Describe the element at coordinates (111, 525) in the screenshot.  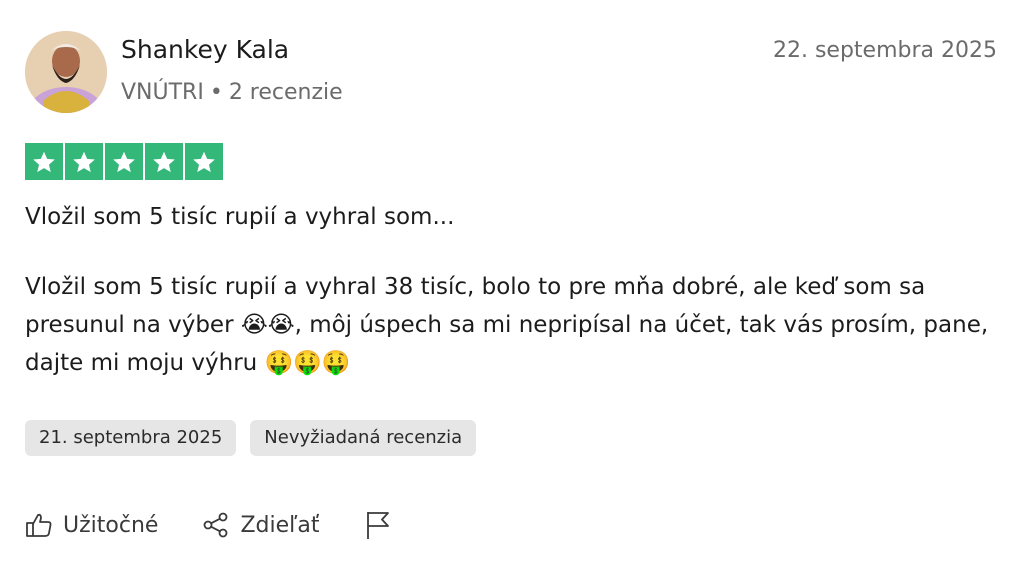
I see `useful-label: Užitočné` at that location.